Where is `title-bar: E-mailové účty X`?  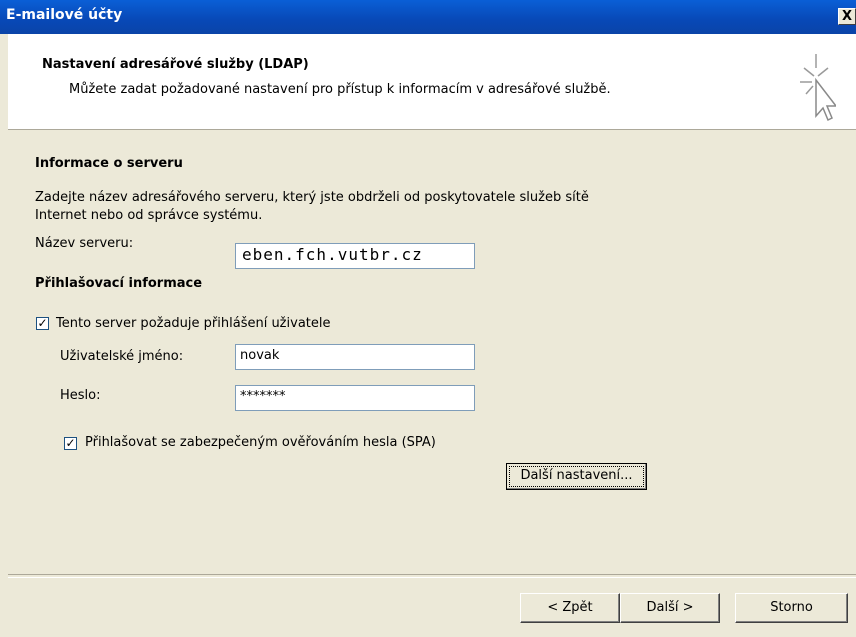 title-bar: E-mailové účty X is located at coordinates (428, 17).